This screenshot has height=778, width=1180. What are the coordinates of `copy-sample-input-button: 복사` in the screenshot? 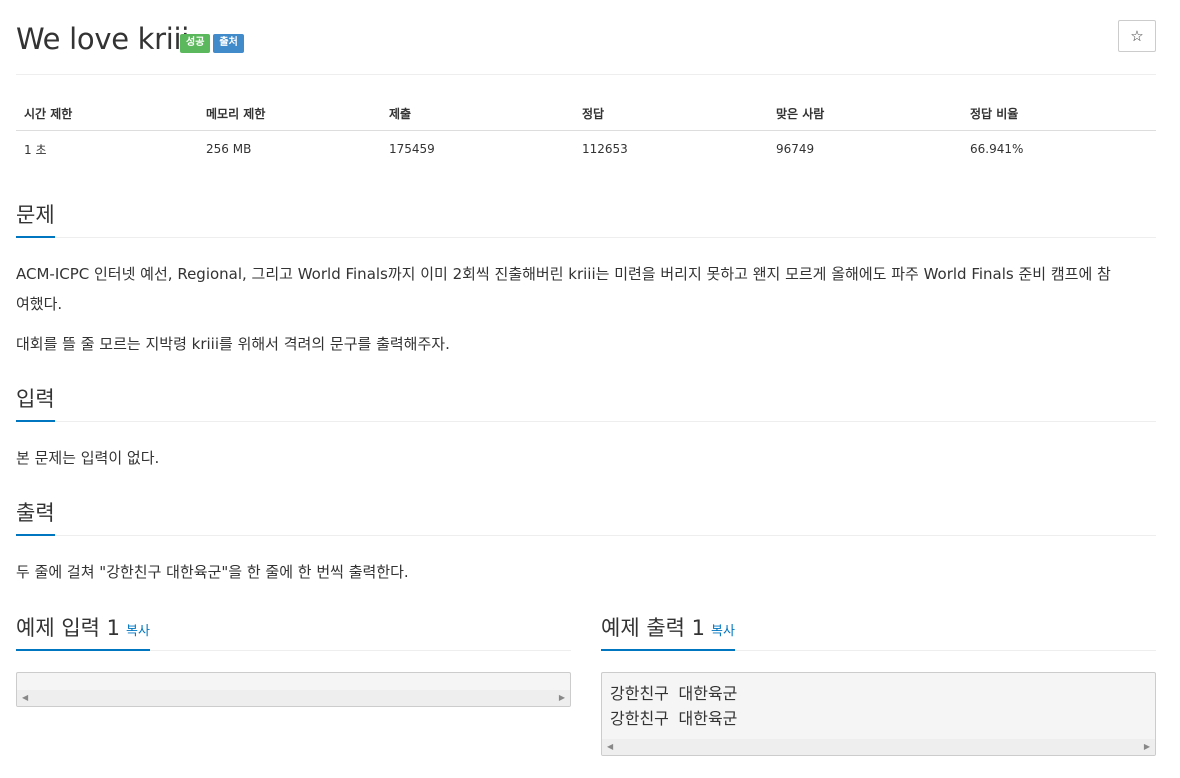 It's located at (138, 631).